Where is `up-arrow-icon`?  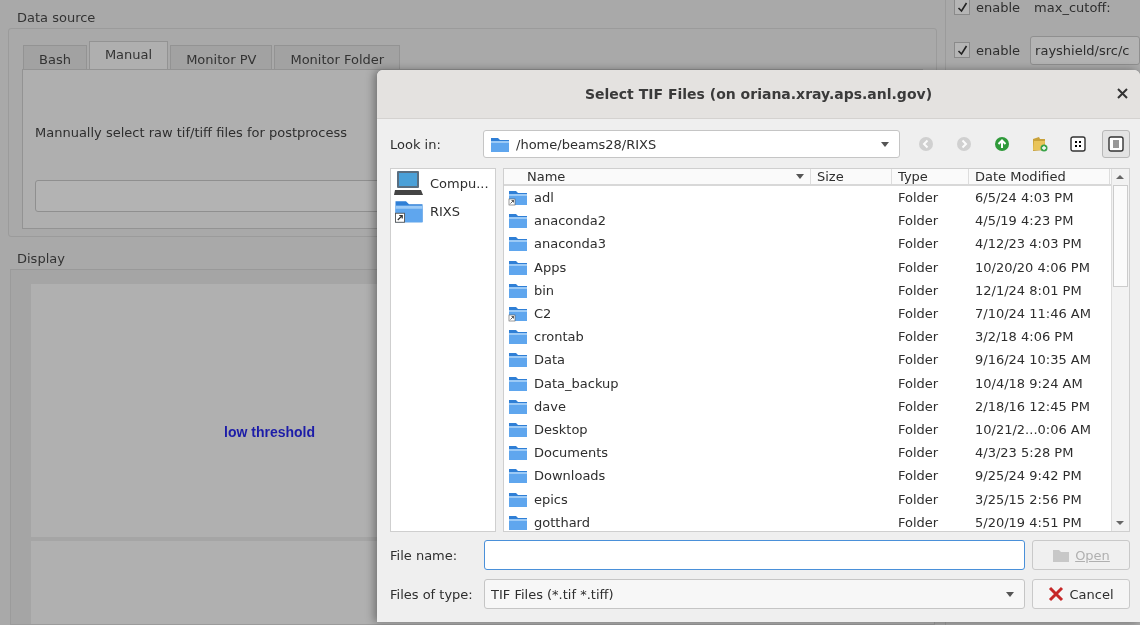
up-arrow-icon is located at coordinates (1002, 144).